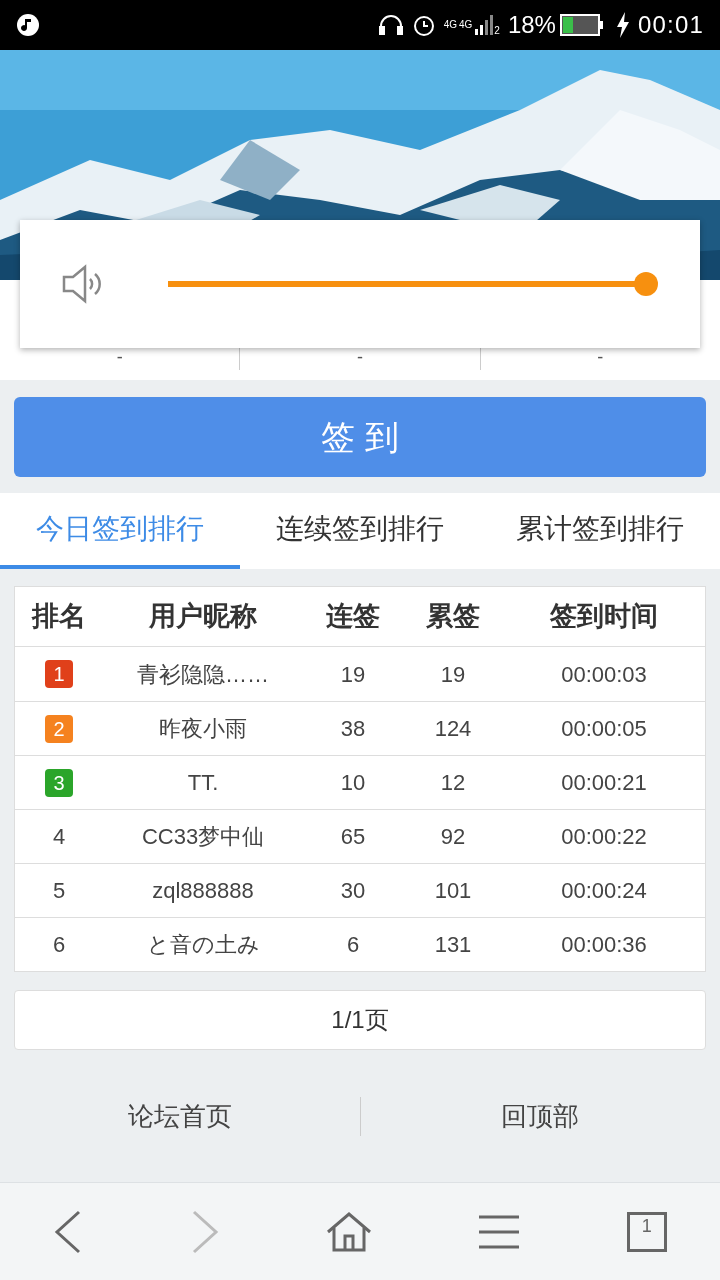 Image resolution: width=720 pixels, height=1280 pixels. Describe the element at coordinates (604, 617) in the screenshot. I see `column-header: 签到时间` at that location.